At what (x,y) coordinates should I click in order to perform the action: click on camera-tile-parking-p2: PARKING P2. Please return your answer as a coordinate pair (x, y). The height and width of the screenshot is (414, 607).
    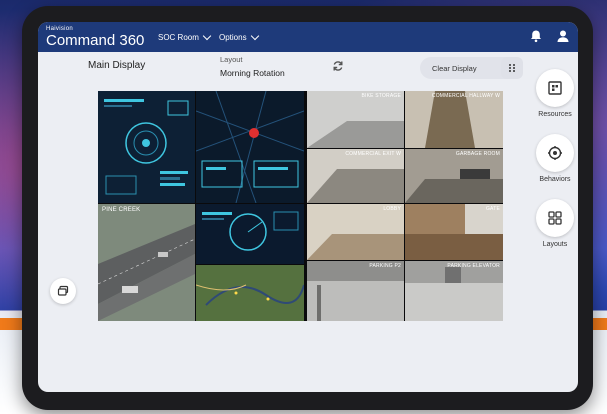
    Looking at the image, I should click on (355, 291).